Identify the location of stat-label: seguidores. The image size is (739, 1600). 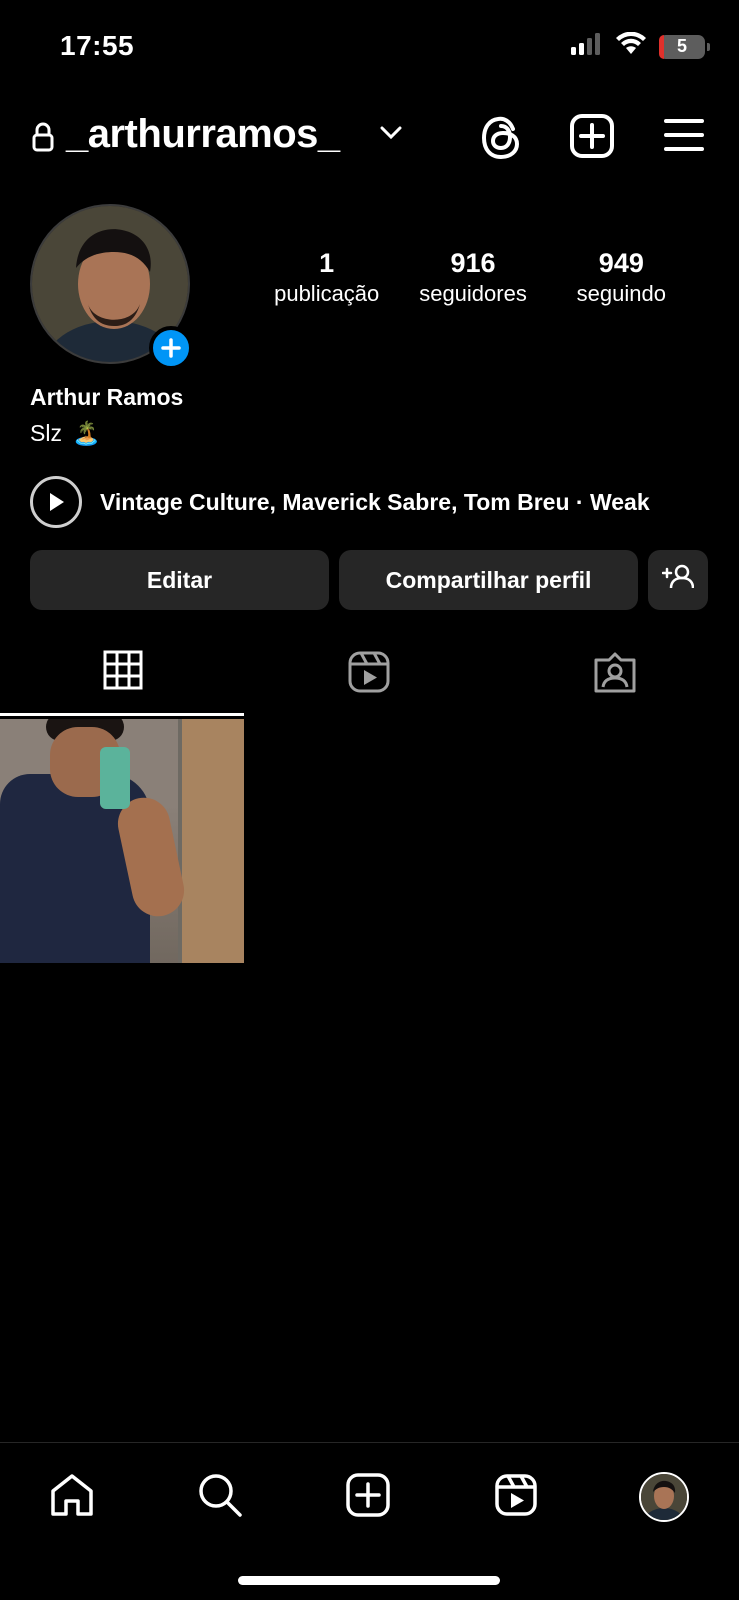
(473, 293).